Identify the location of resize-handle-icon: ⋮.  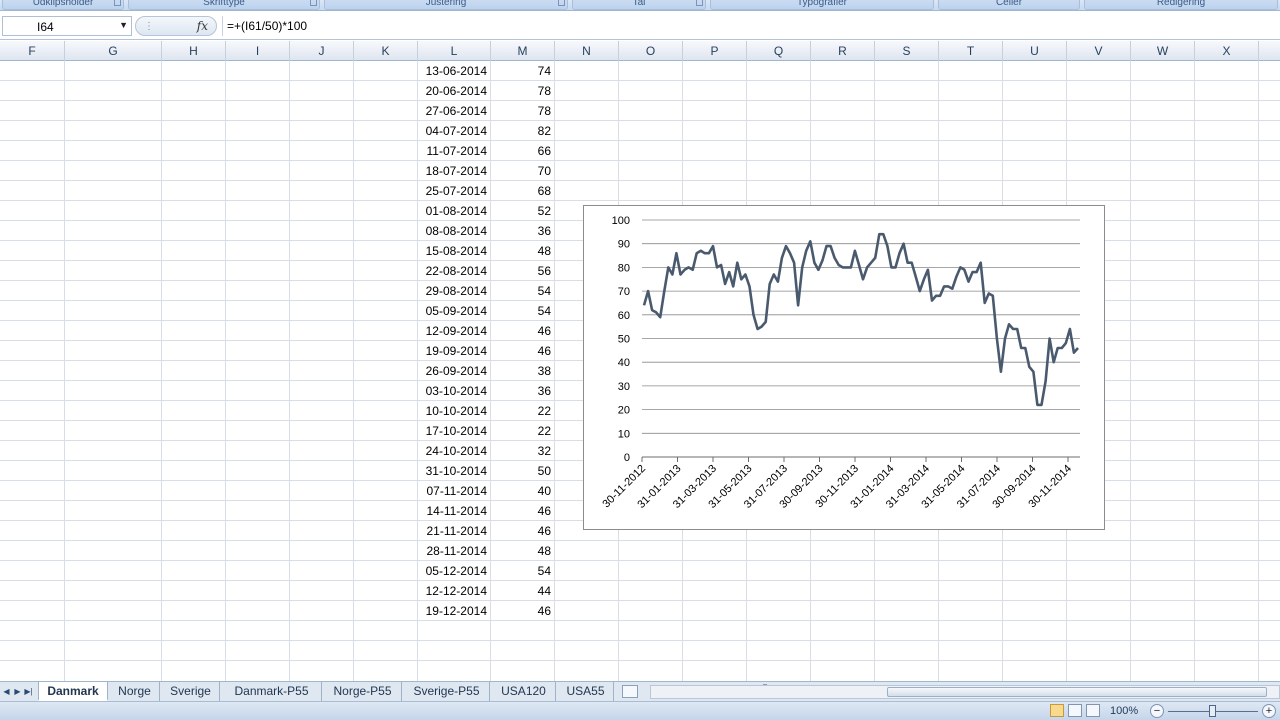
(149, 26).